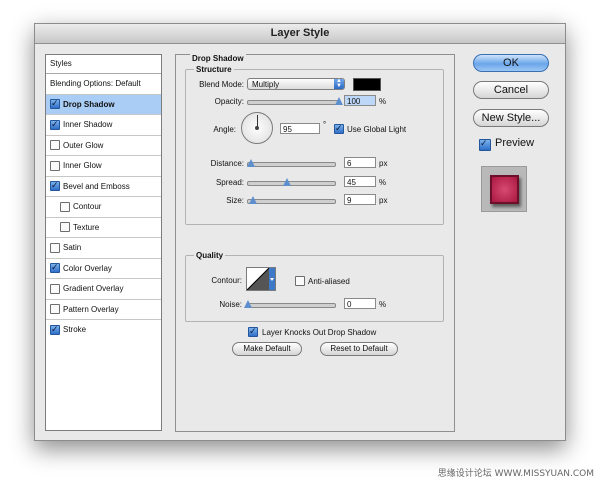 The width and height of the screenshot is (600, 489). Describe the element at coordinates (235, 200) in the screenshot. I see `size-label: Size:` at that location.